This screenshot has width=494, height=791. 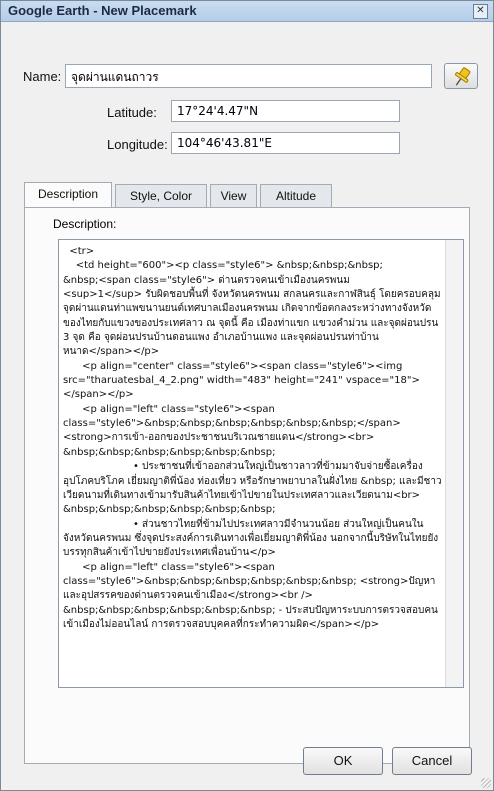 What do you see at coordinates (285, 143) in the screenshot?
I see `longitude-input: 104°46'43.81"E` at bounding box center [285, 143].